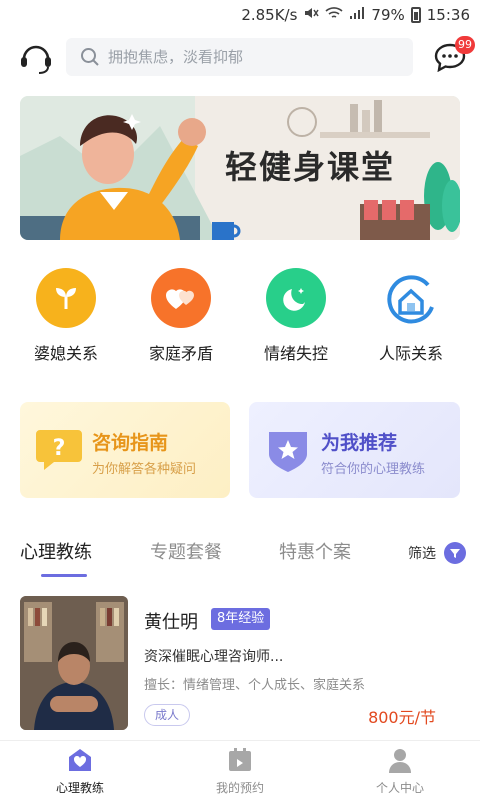 Image resolution: width=480 pixels, height=800 pixels. I want to click on sprout-icon, so click(66, 298).